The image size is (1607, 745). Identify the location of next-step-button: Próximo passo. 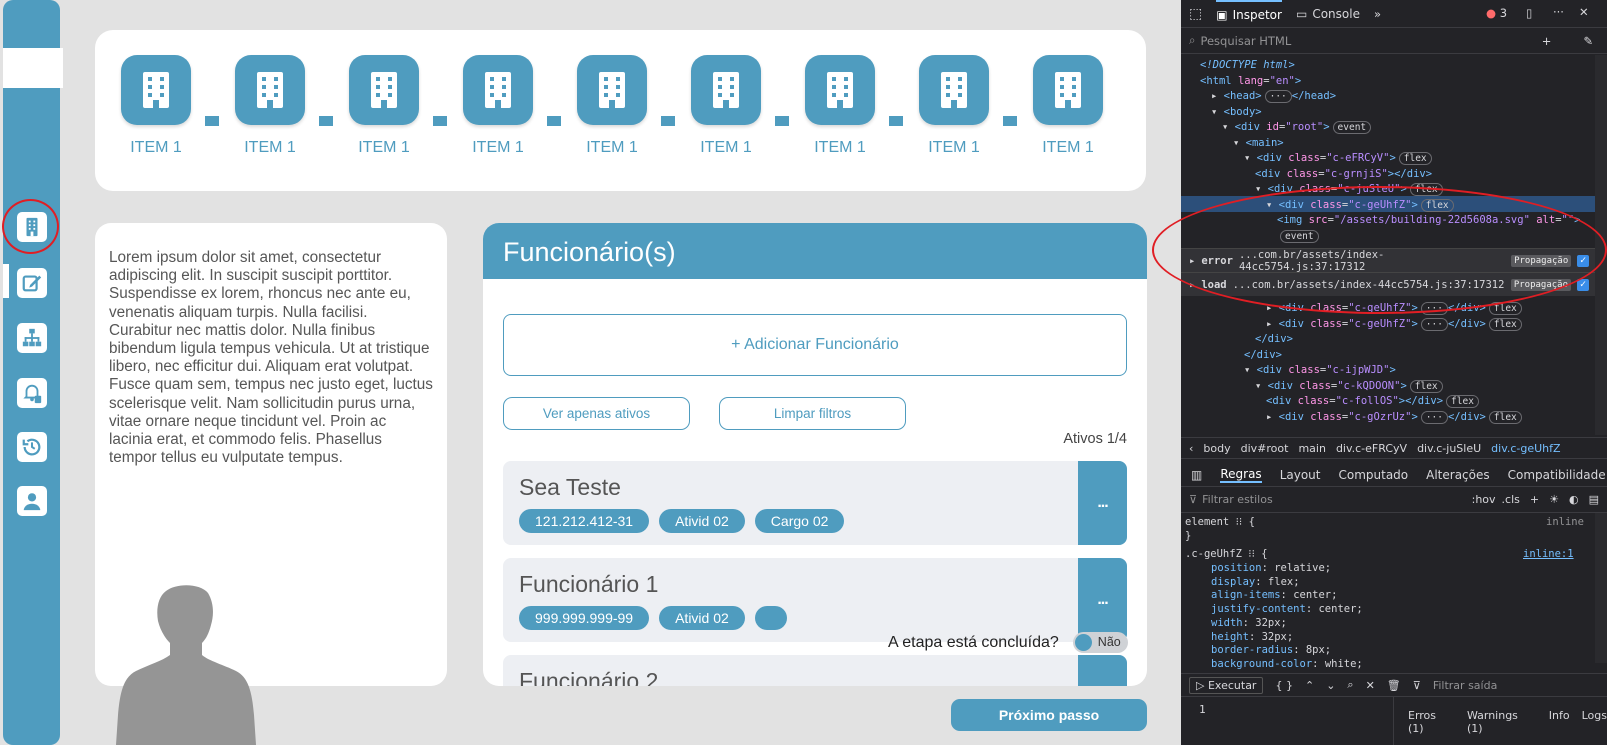
(1049, 715).